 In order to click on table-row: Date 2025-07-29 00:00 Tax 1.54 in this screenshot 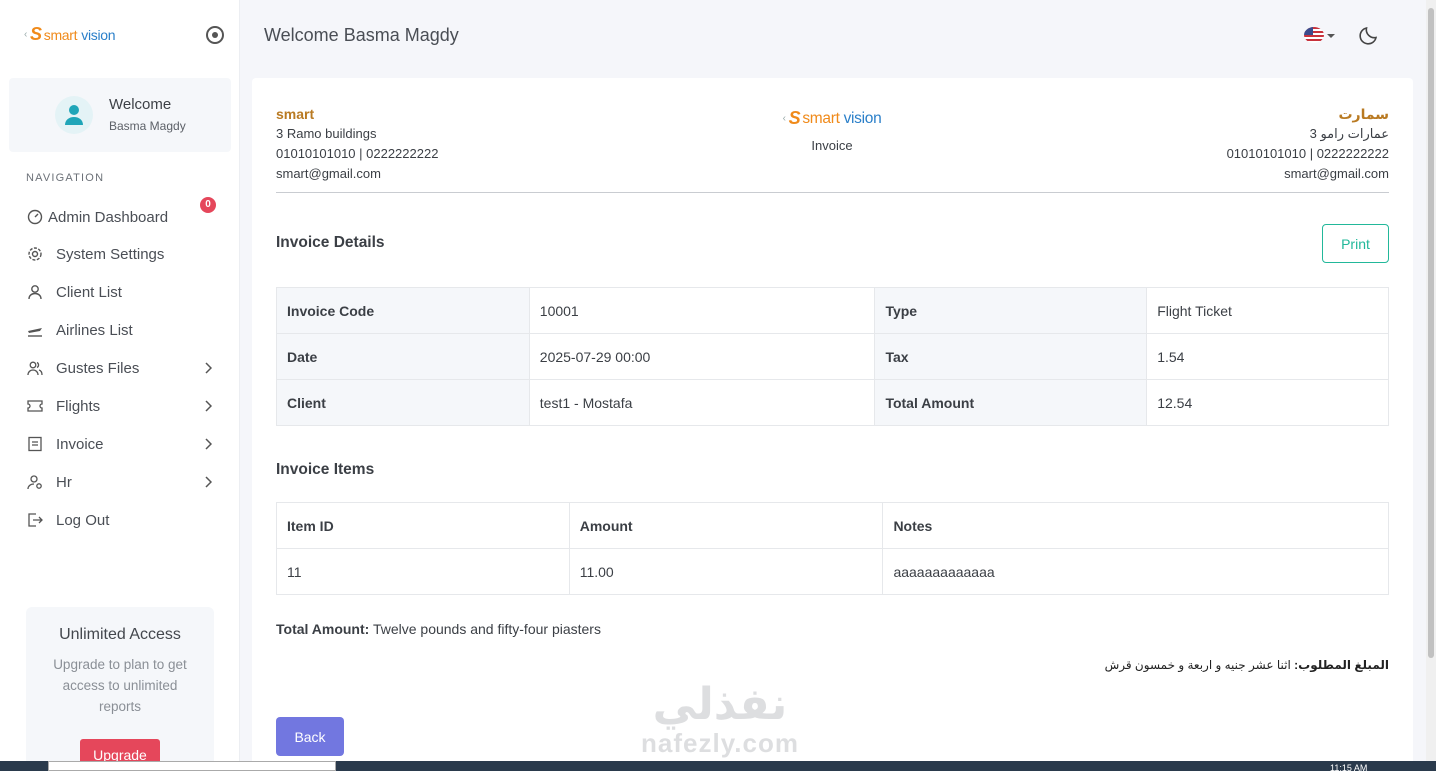, I will do `click(832, 356)`.